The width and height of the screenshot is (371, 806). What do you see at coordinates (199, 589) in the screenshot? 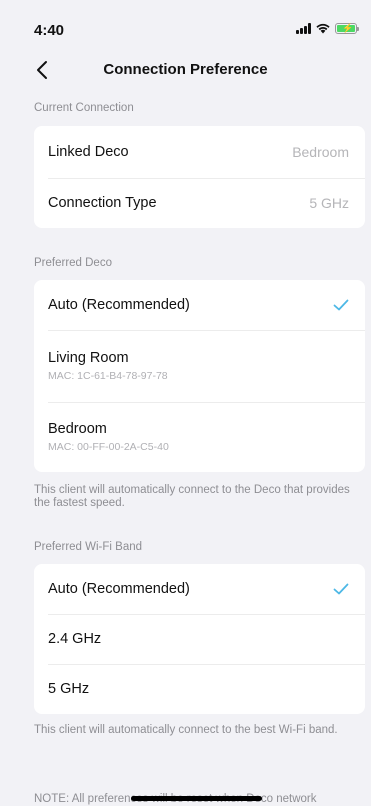
I see `band-option-auto: Auto (Recommended)` at bounding box center [199, 589].